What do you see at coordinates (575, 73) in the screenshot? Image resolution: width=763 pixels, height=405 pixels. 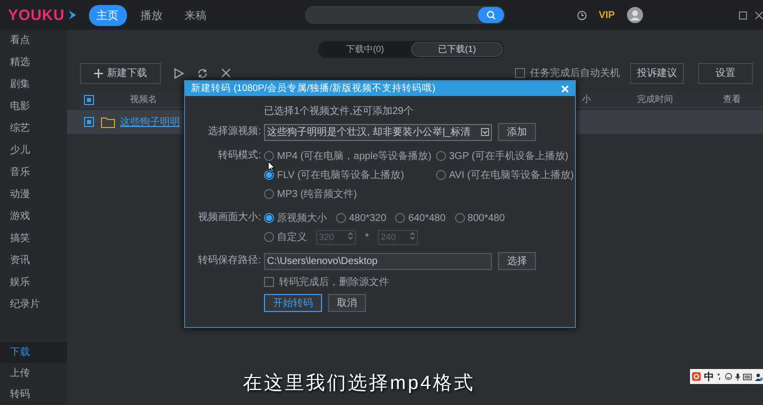 I see `checkbox-label: 任务完成后自动关机` at bounding box center [575, 73].